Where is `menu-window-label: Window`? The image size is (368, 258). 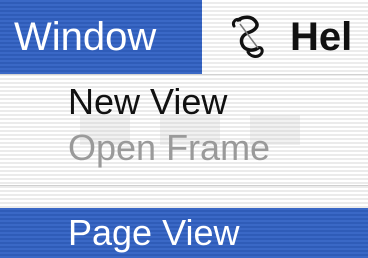 menu-window-label: Window is located at coordinates (85, 36).